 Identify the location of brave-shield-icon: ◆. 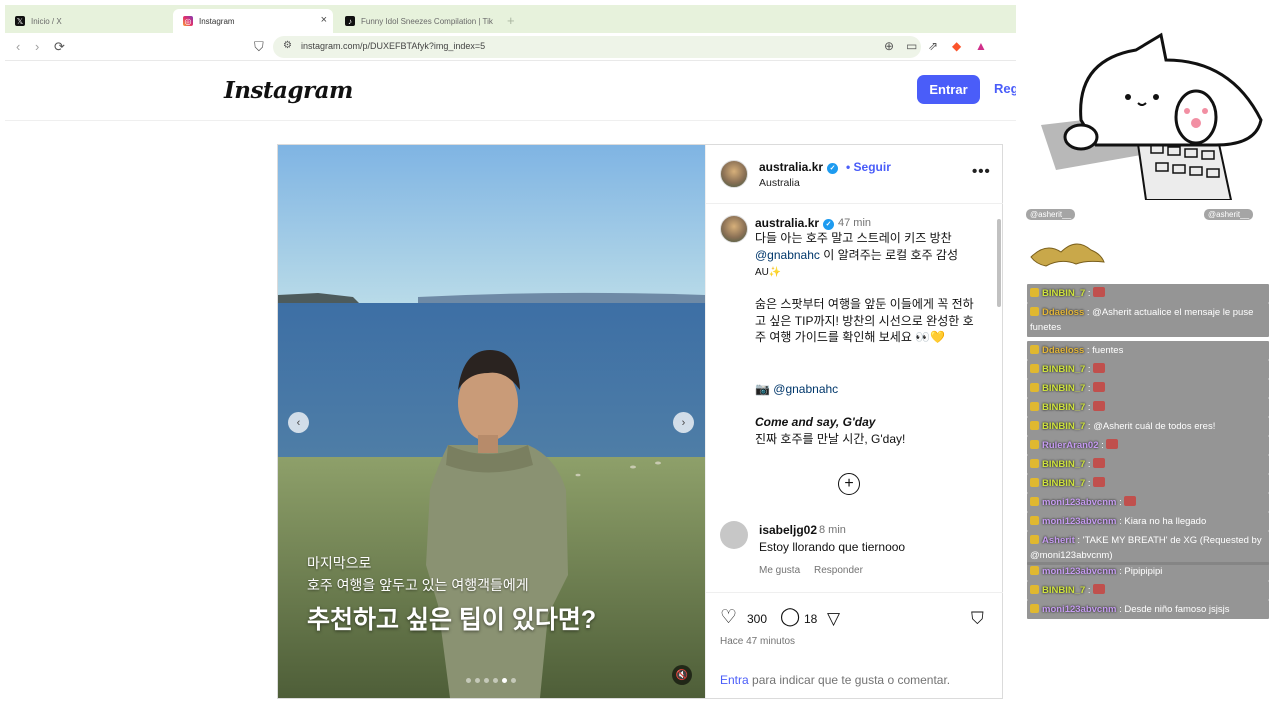
(956, 46).